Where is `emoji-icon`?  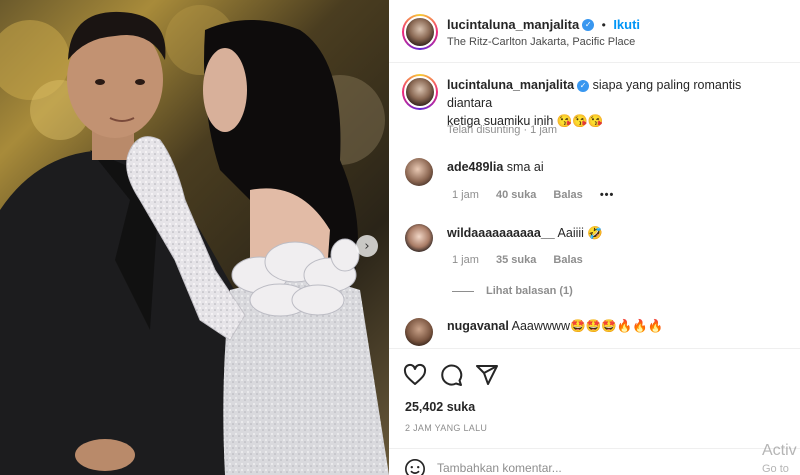 emoji-icon is located at coordinates (415, 466).